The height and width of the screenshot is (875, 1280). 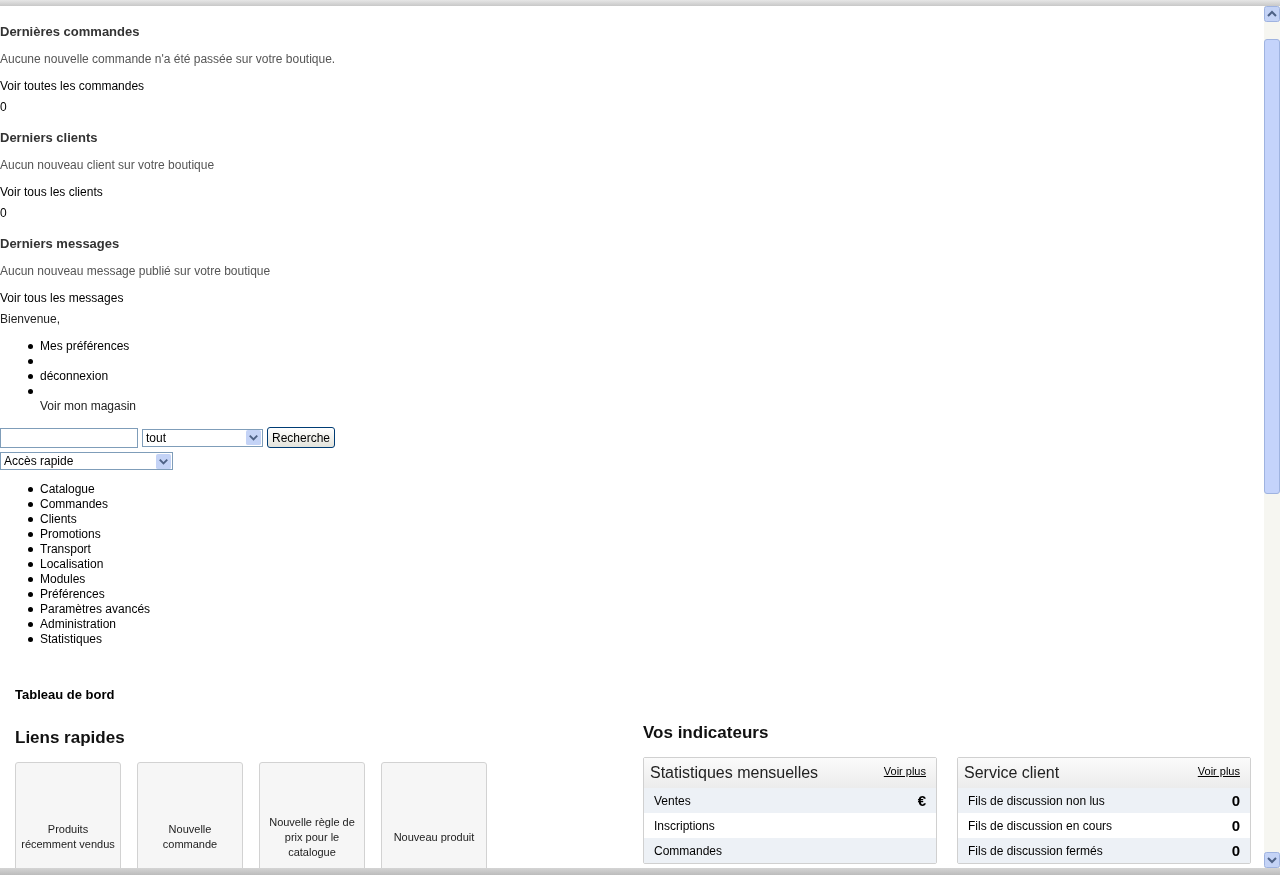 I want to click on nav-link: Catalogue, so click(x=67, y=489).